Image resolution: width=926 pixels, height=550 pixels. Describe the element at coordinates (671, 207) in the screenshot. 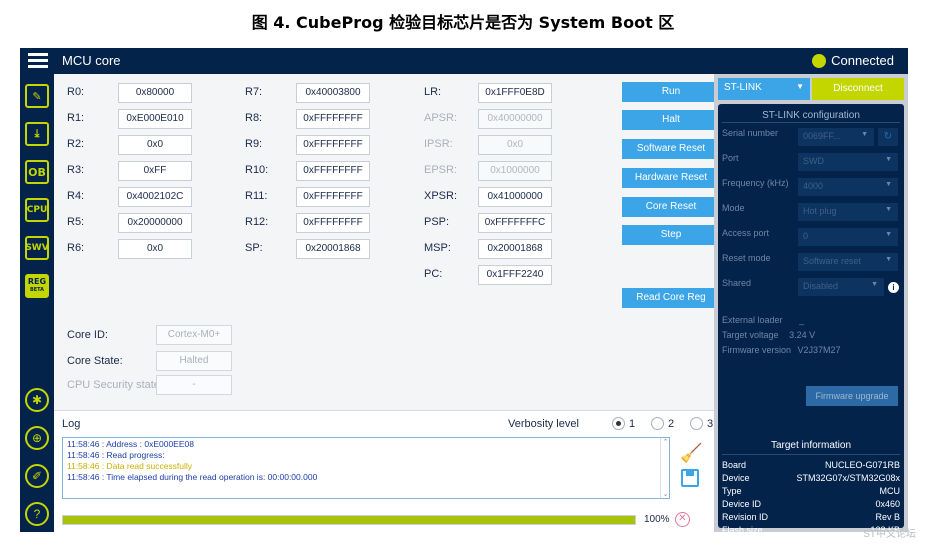

I see `core-reset-button: Core Reset` at that location.